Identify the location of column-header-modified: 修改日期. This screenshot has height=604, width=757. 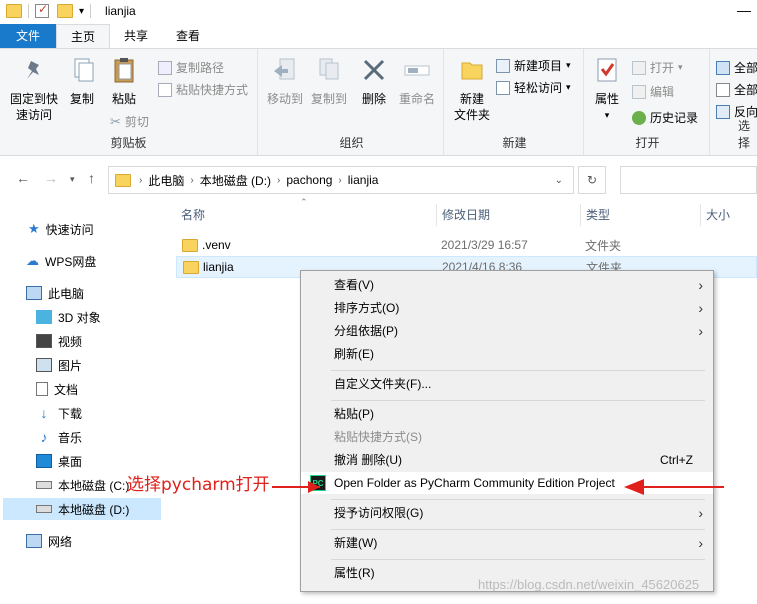
(466, 215).